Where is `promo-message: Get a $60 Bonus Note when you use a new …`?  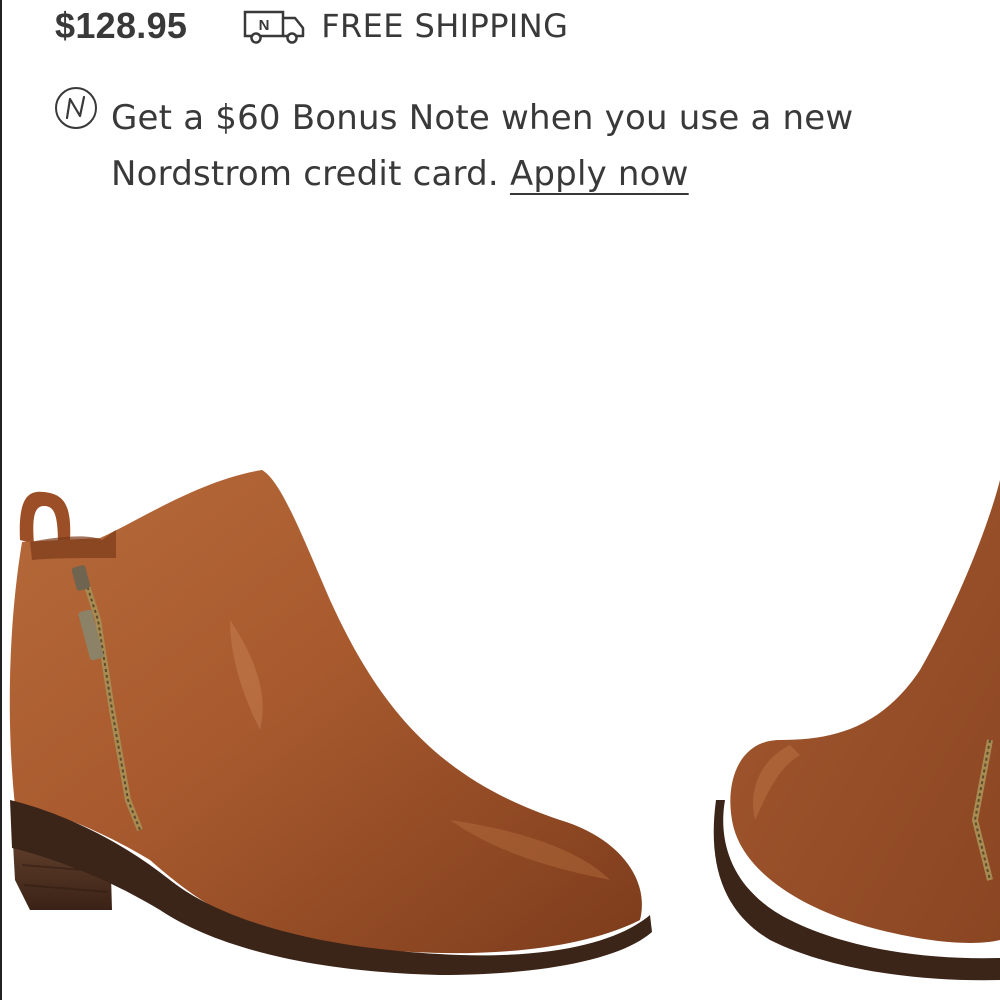
promo-message: Get a $60 Bonus Note when you use a new … is located at coordinates (521, 146).